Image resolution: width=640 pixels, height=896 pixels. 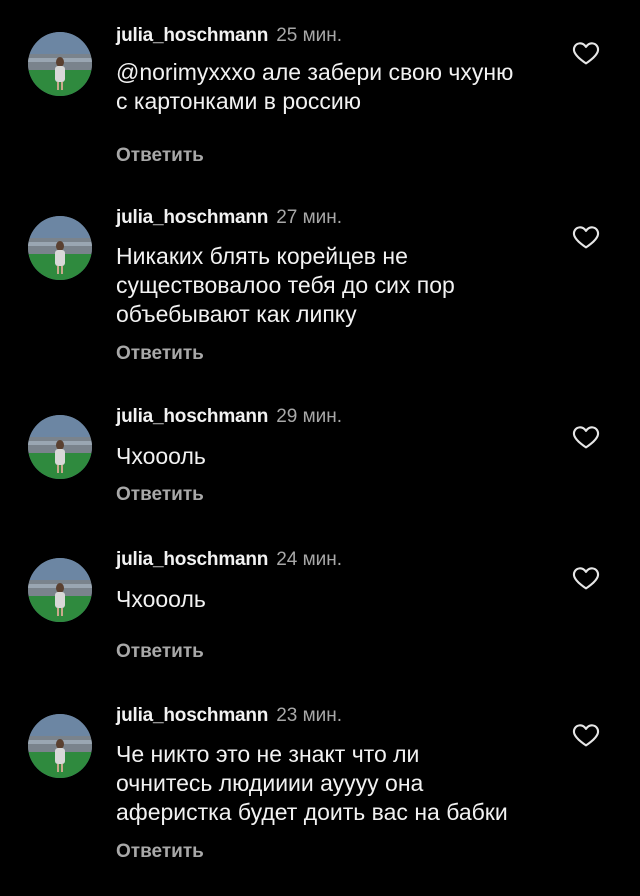 I want to click on timestamp: 23 мин., so click(x=309, y=715).